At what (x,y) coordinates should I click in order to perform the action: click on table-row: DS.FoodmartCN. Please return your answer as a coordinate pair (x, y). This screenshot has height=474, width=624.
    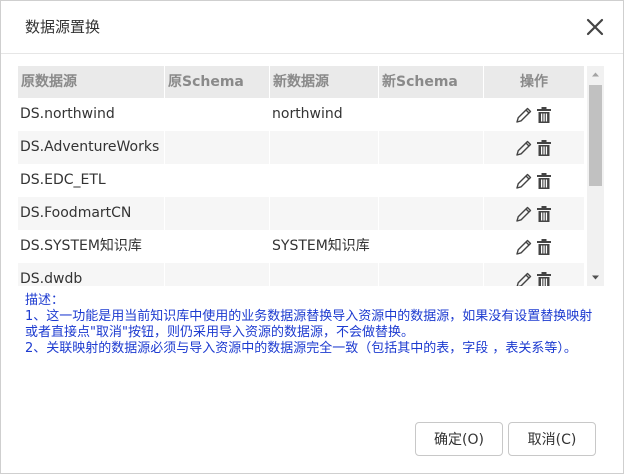
    Looking at the image, I should click on (301, 213).